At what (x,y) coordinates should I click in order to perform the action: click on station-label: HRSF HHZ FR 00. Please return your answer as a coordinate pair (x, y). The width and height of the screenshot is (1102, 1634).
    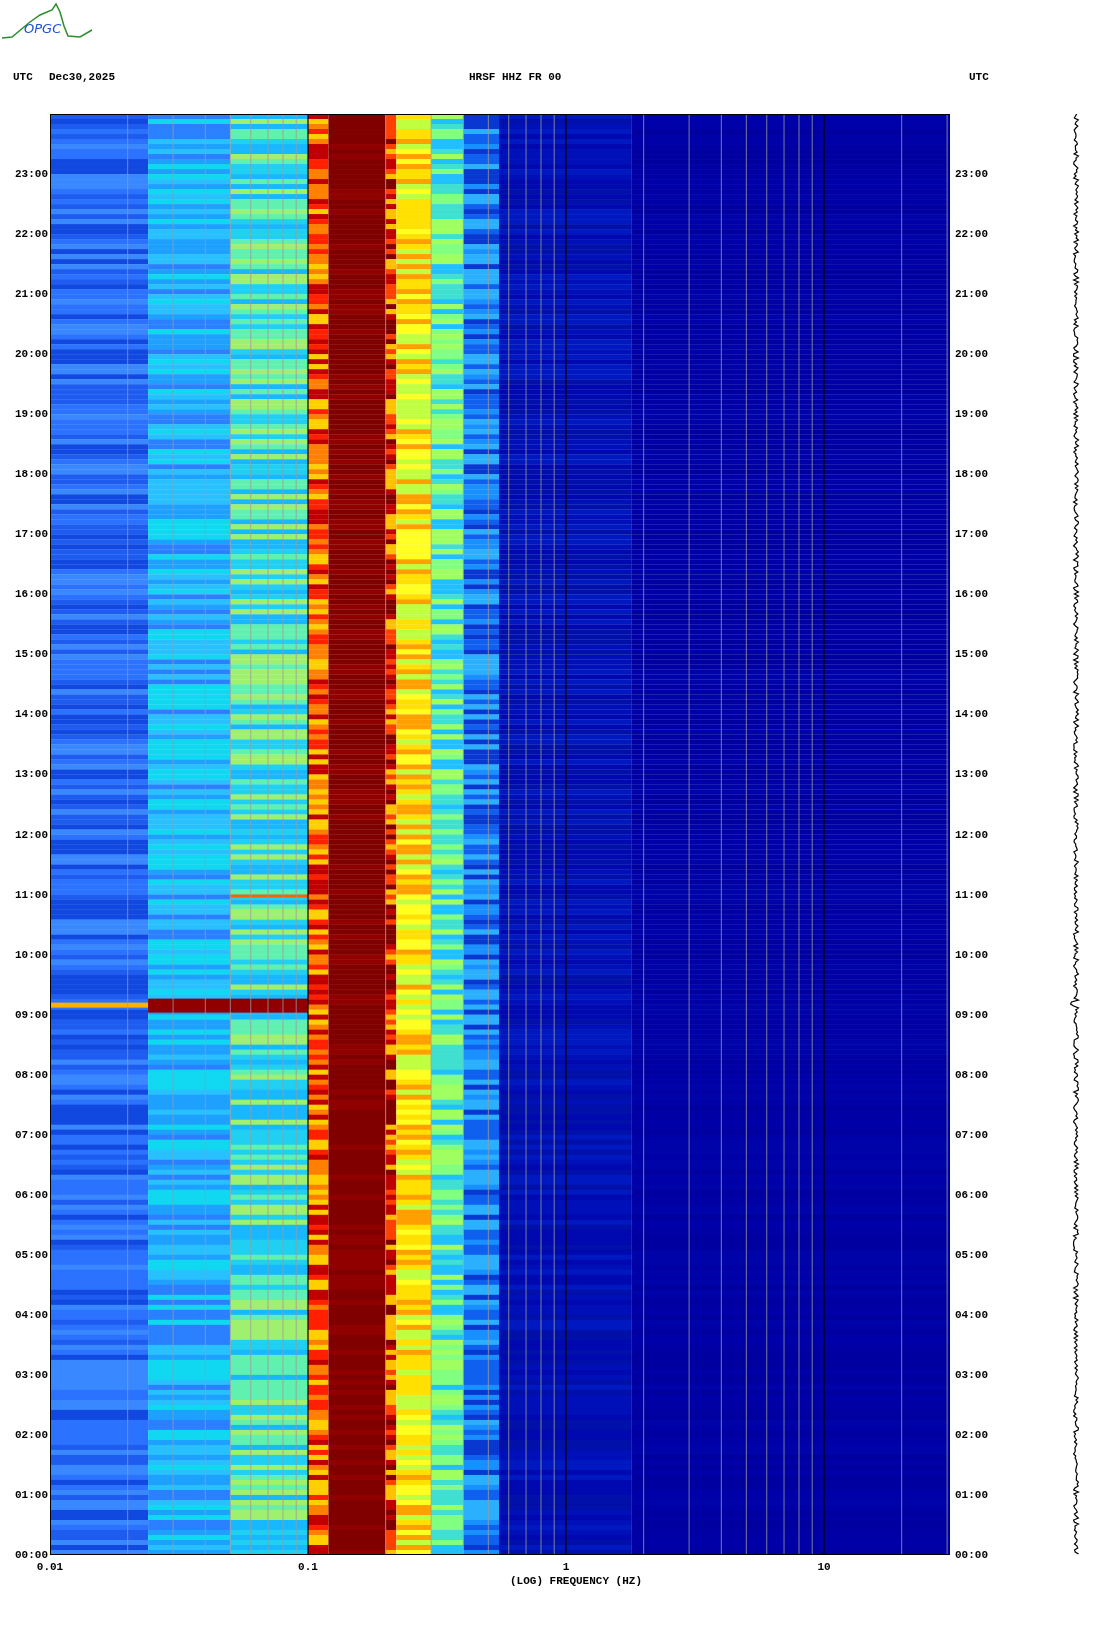
    Looking at the image, I should click on (516, 77).